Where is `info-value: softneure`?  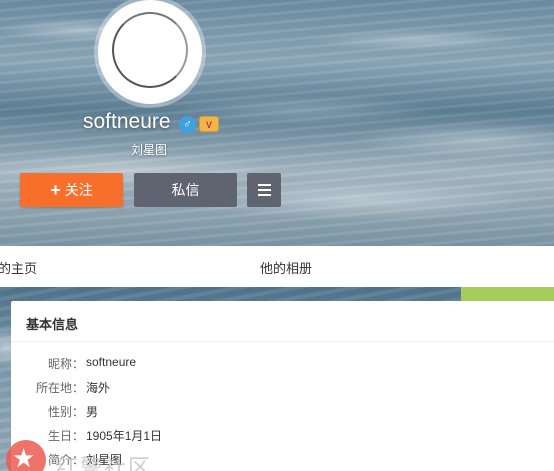 info-value: softneure is located at coordinates (111, 362).